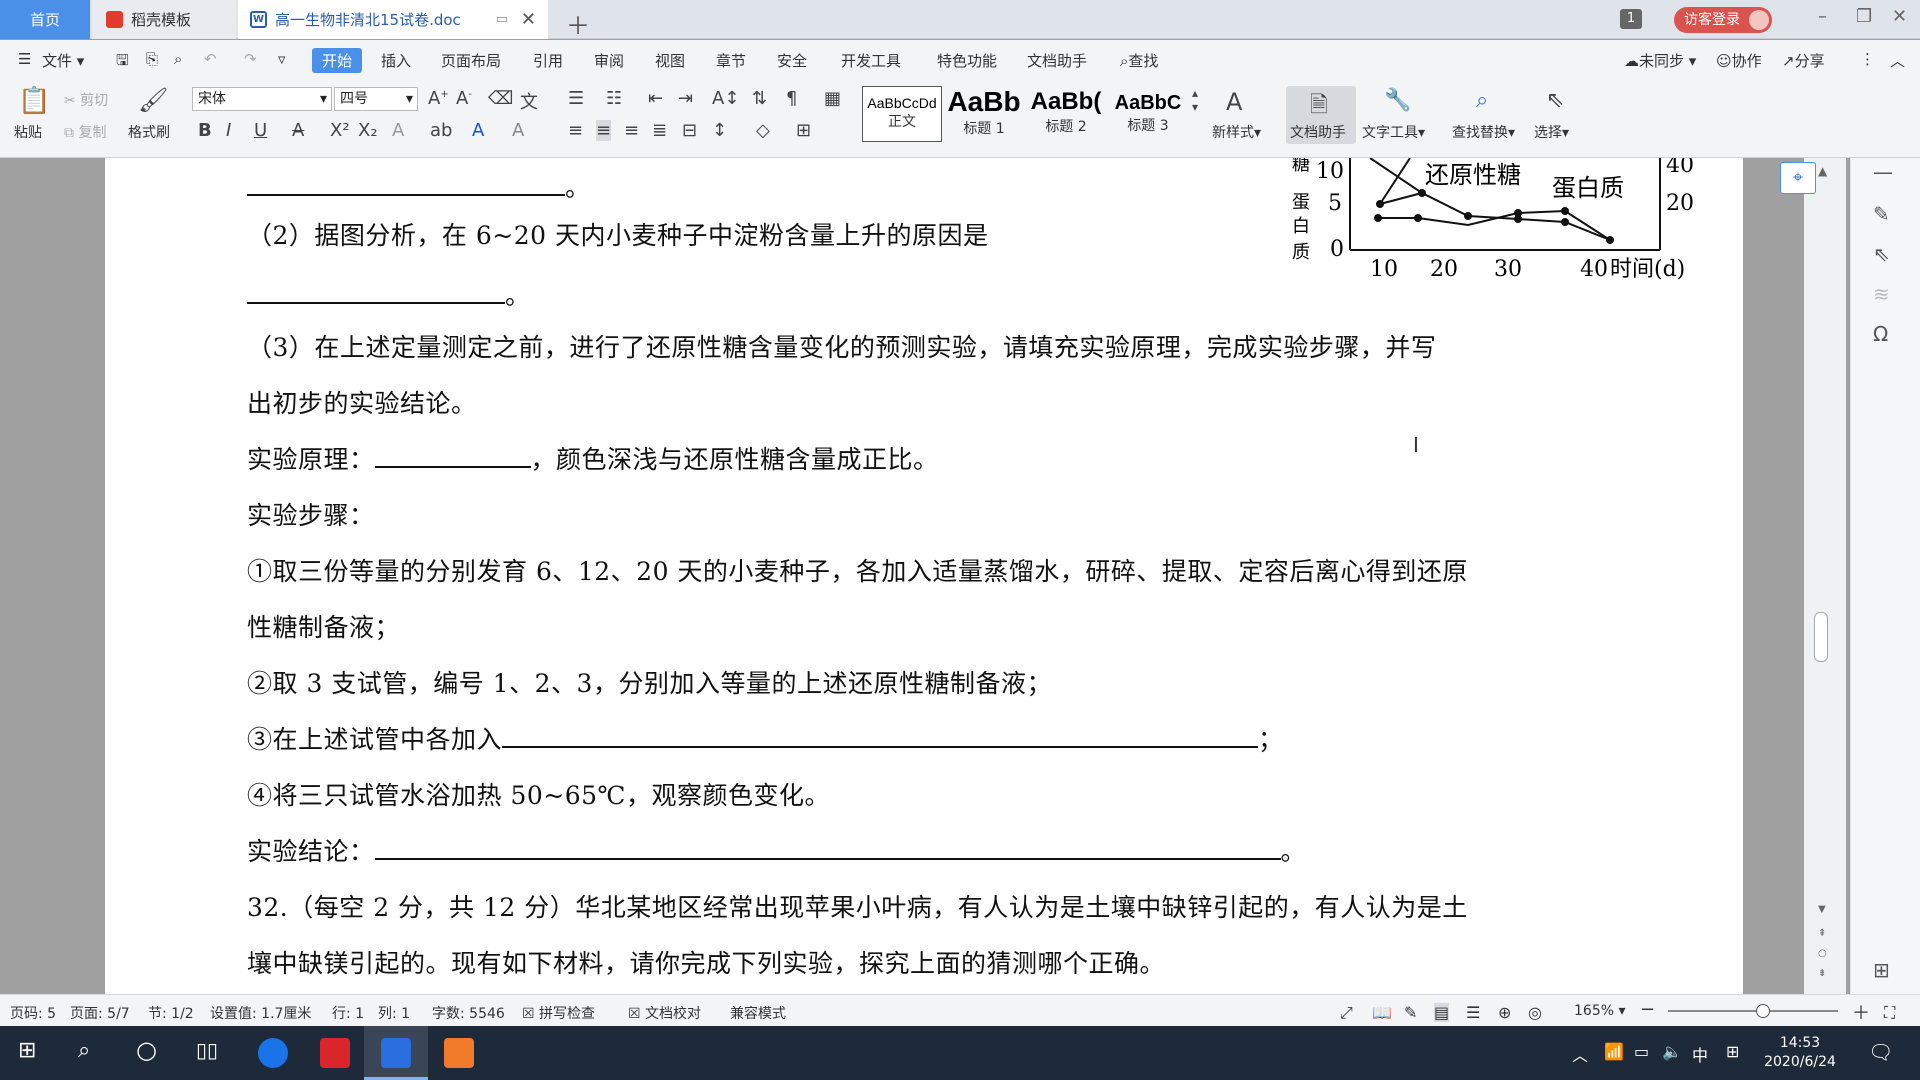  Describe the element at coordinates (529, 101) in the screenshot. I see `pinyin-icon: 文` at that location.